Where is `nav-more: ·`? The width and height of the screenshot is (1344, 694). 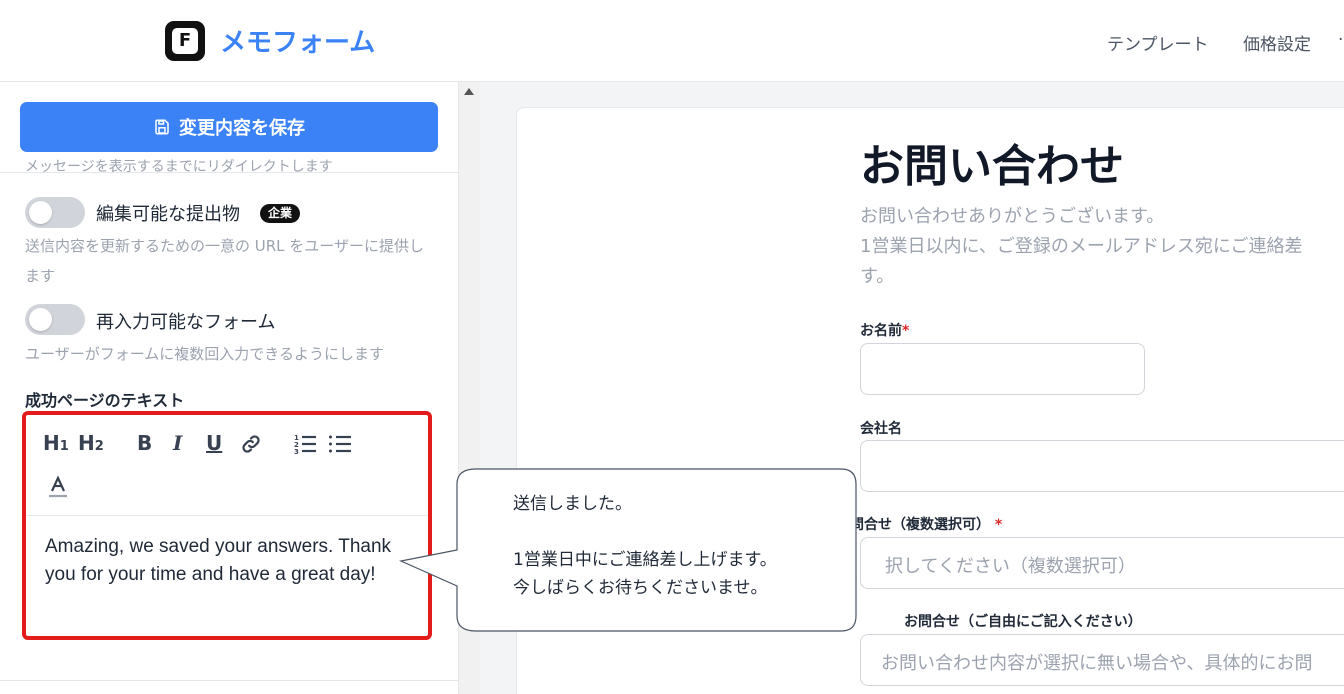
nav-more: · is located at coordinates (1340, 40).